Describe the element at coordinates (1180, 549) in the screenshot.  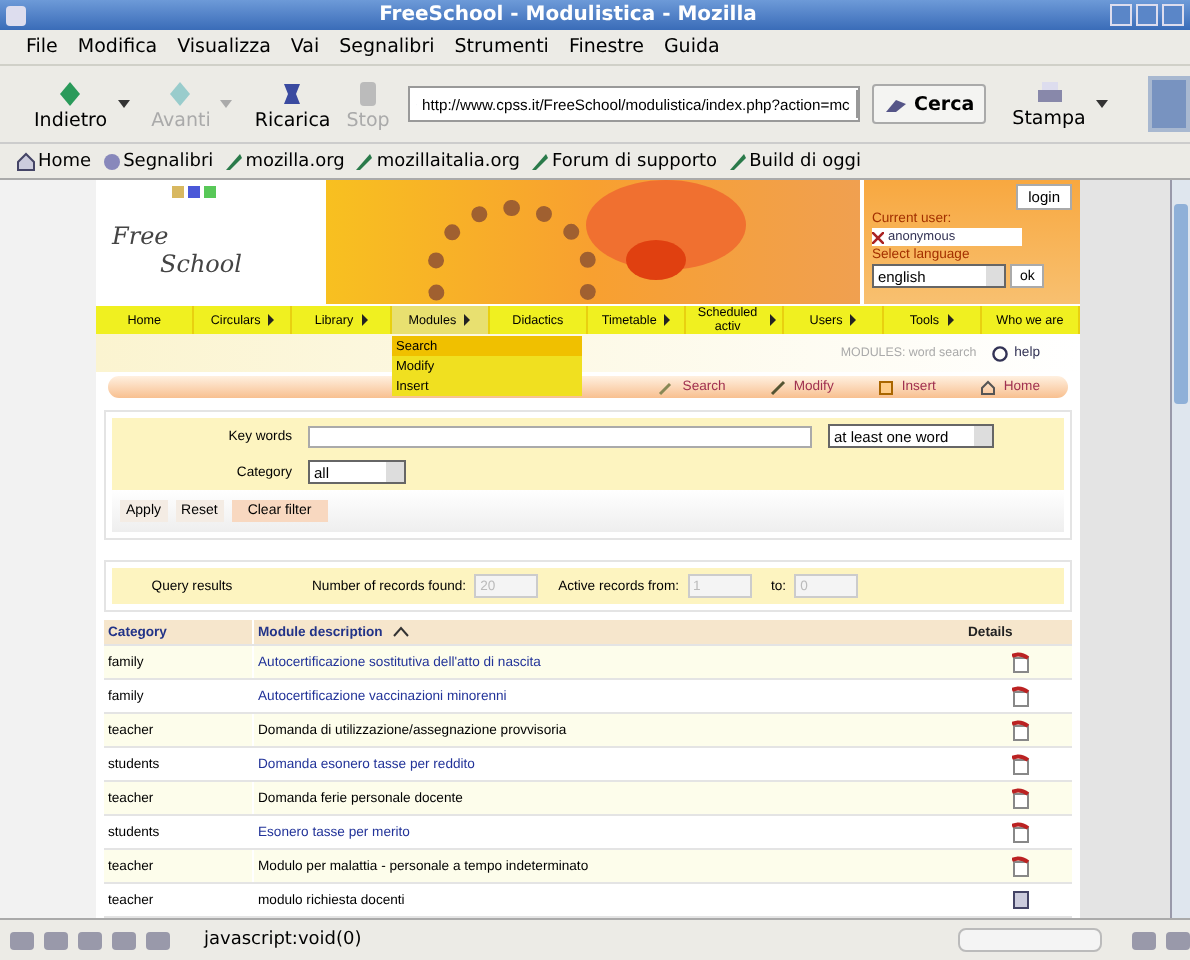
I see `scrollbar` at that location.